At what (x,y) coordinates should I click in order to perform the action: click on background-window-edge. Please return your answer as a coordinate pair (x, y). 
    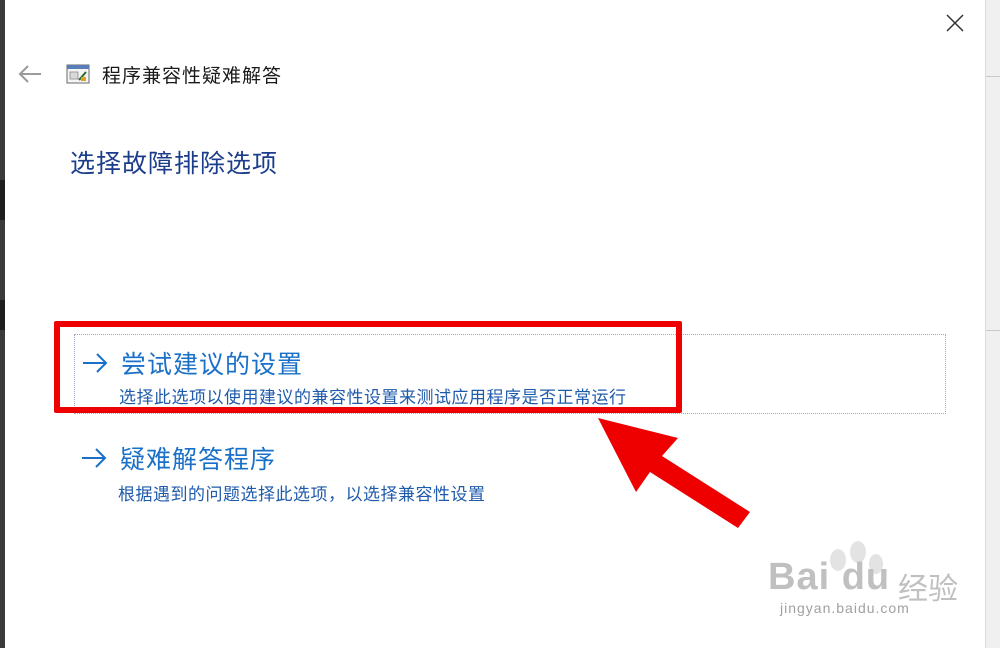
    Looking at the image, I should click on (2, 324).